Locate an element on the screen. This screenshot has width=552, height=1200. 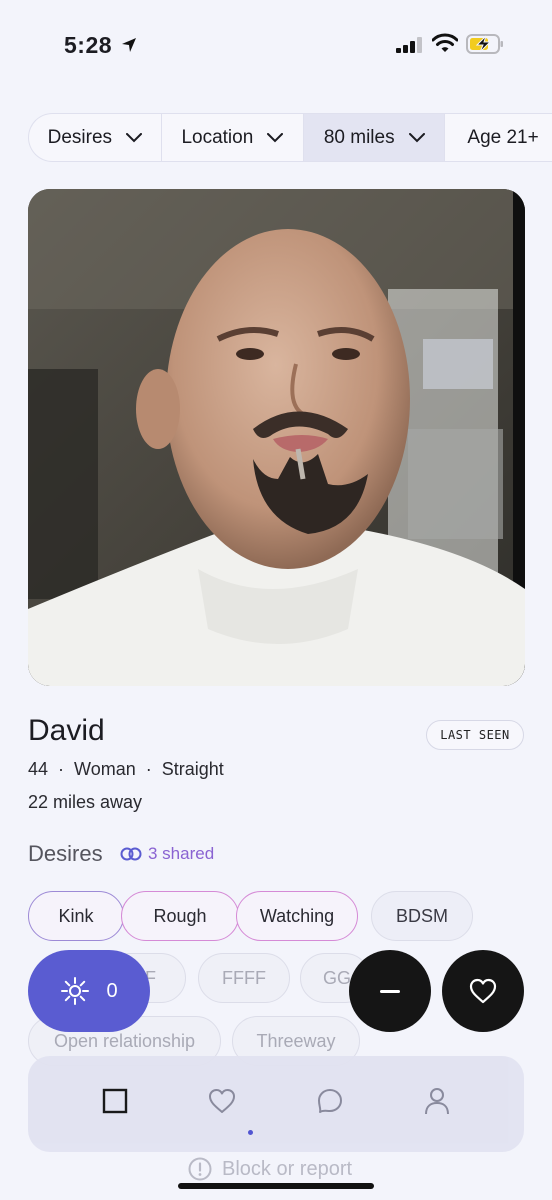
filter-location: Location is located at coordinates (233, 137).